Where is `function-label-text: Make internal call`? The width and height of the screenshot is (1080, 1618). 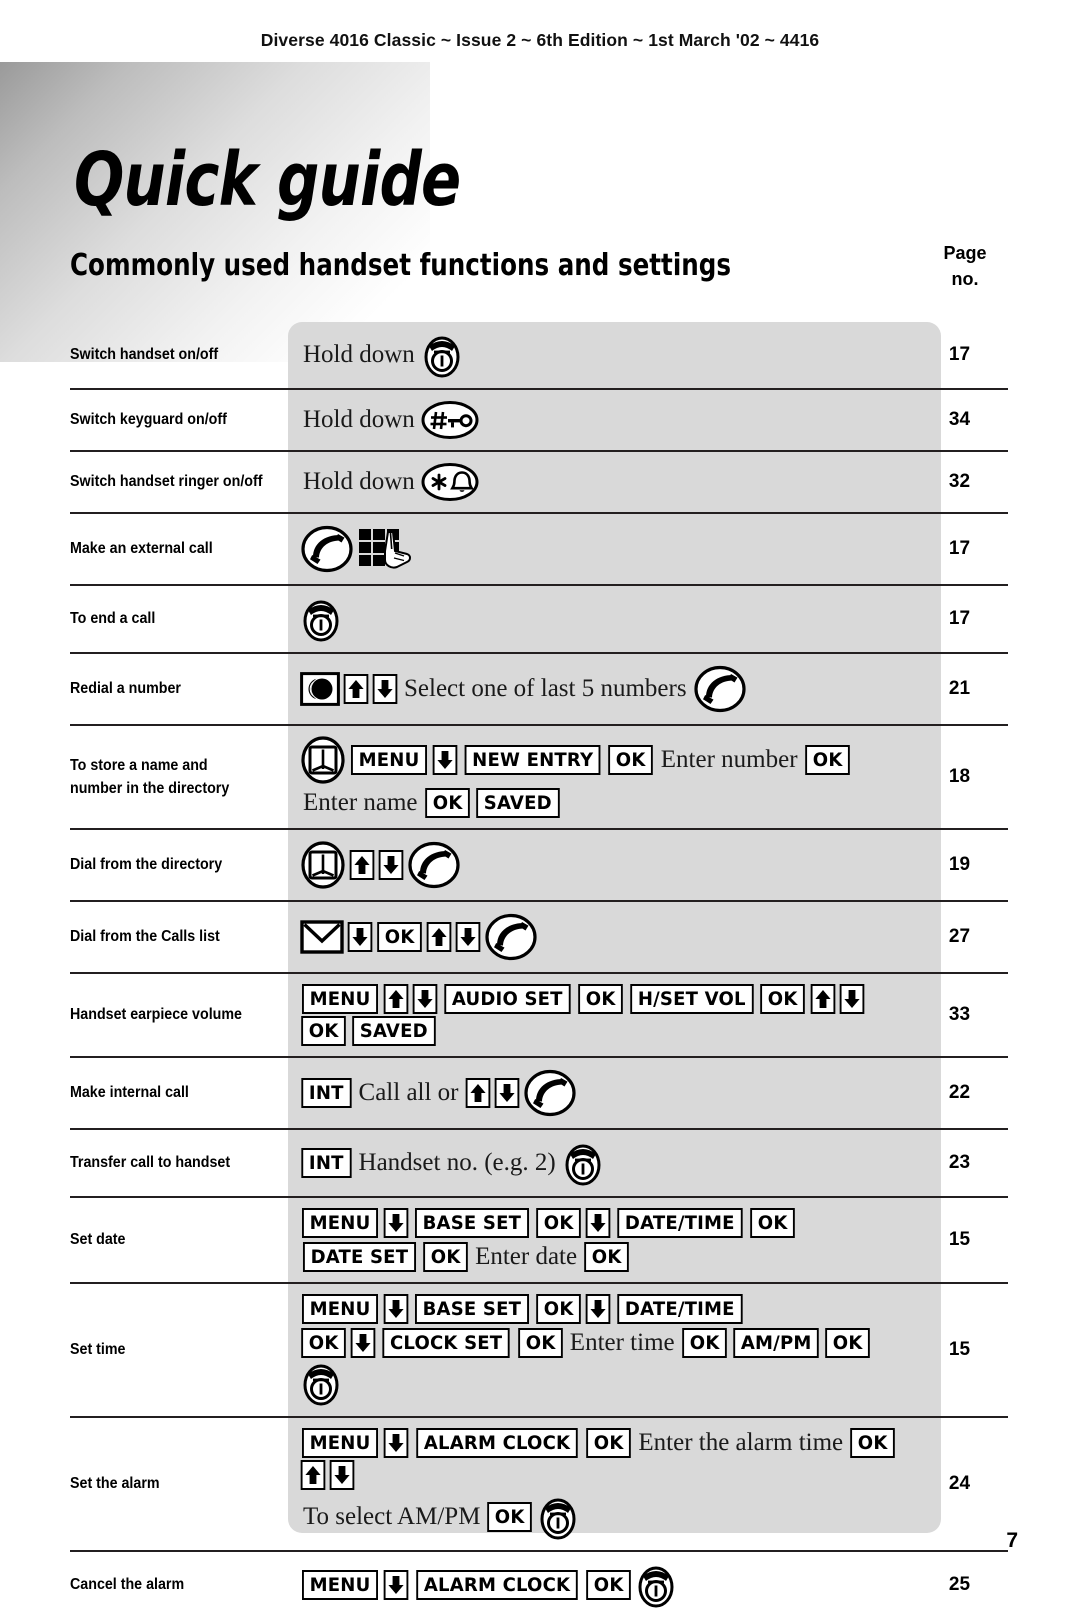
function-label-text: Make internal call is located at coordinates (129, 1093).